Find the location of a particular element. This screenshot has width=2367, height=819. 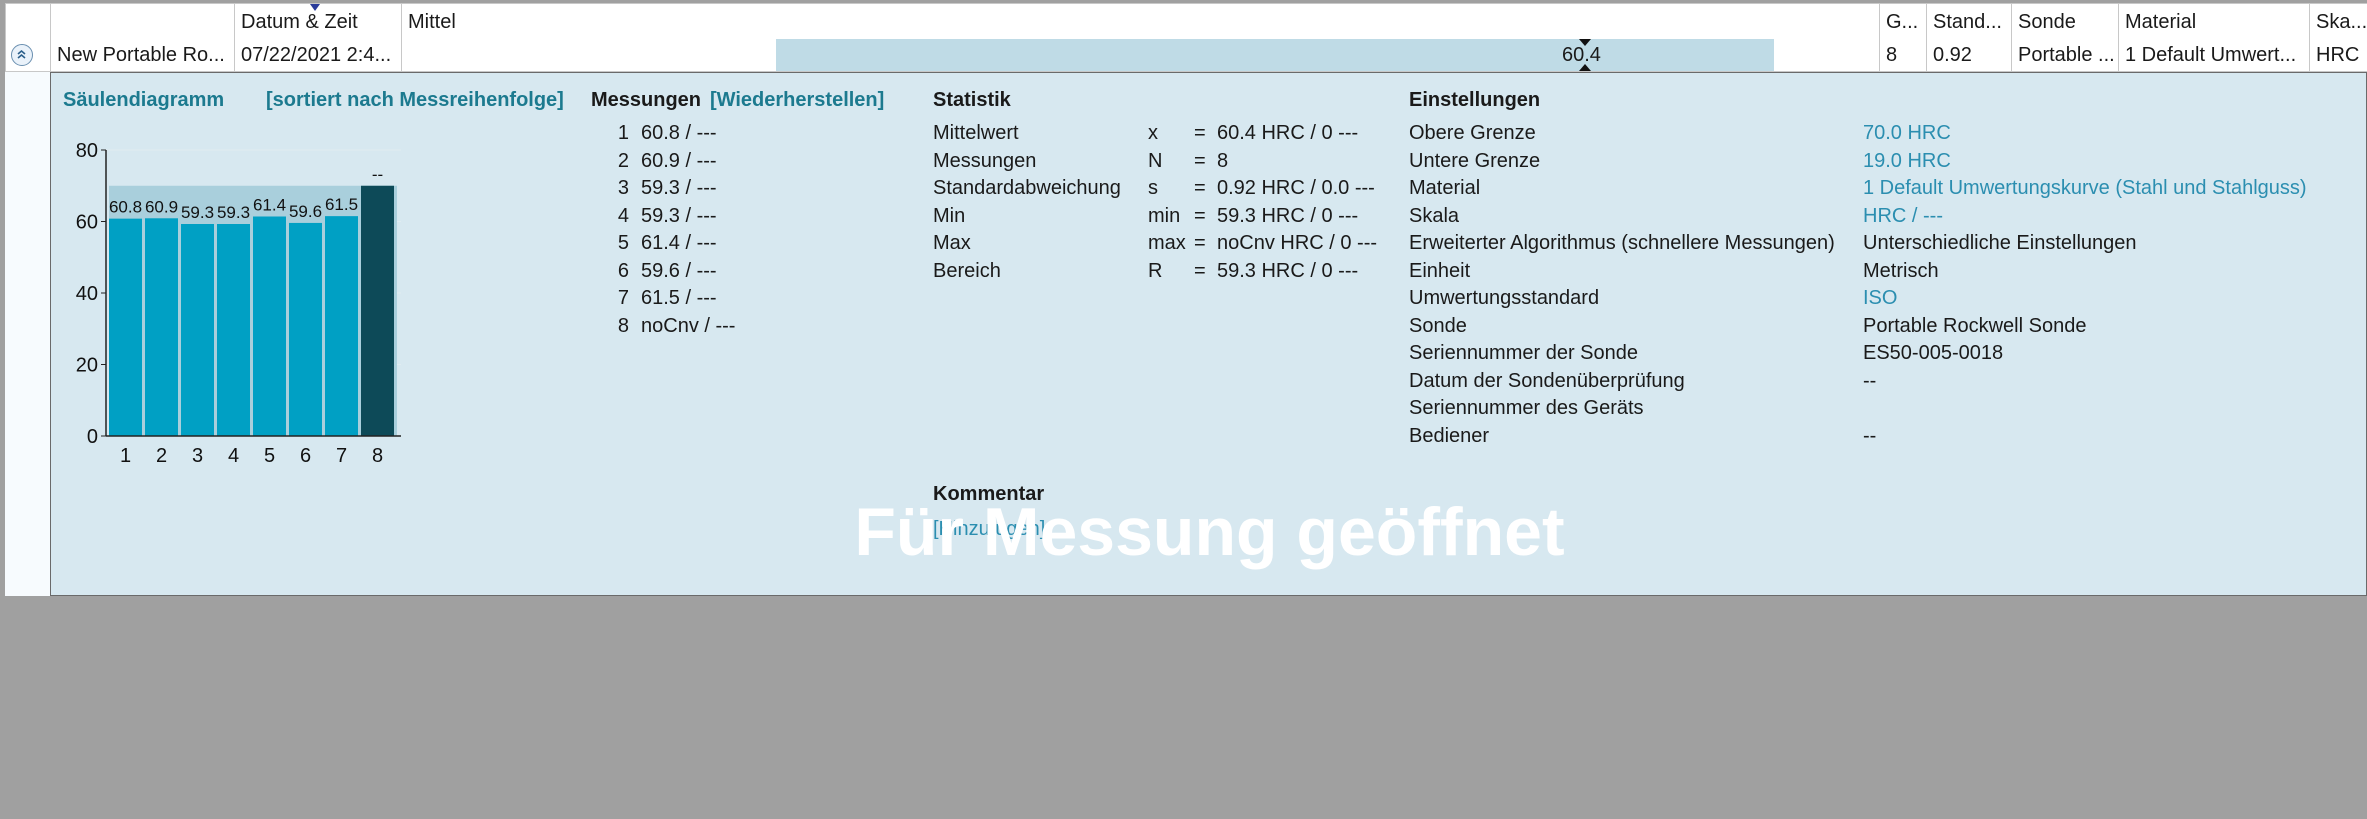

y-tick-label: 40 is located at coordinates (87, 294).